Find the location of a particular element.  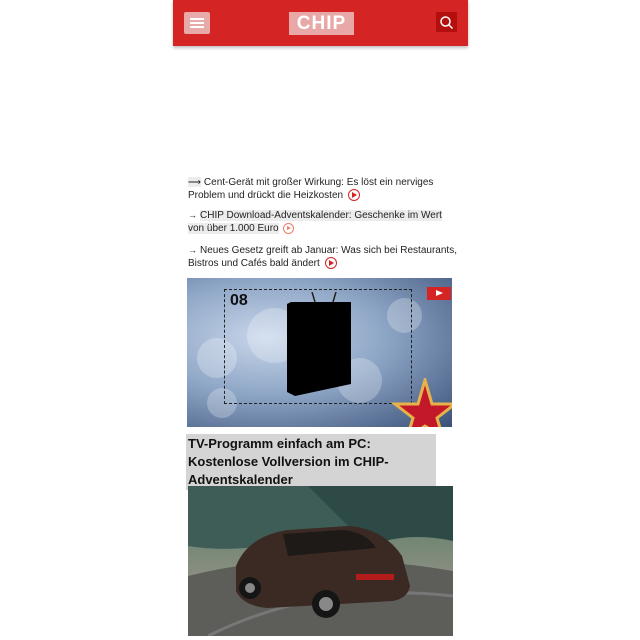

car-photo-illustration is located at coordinates (320, 561).